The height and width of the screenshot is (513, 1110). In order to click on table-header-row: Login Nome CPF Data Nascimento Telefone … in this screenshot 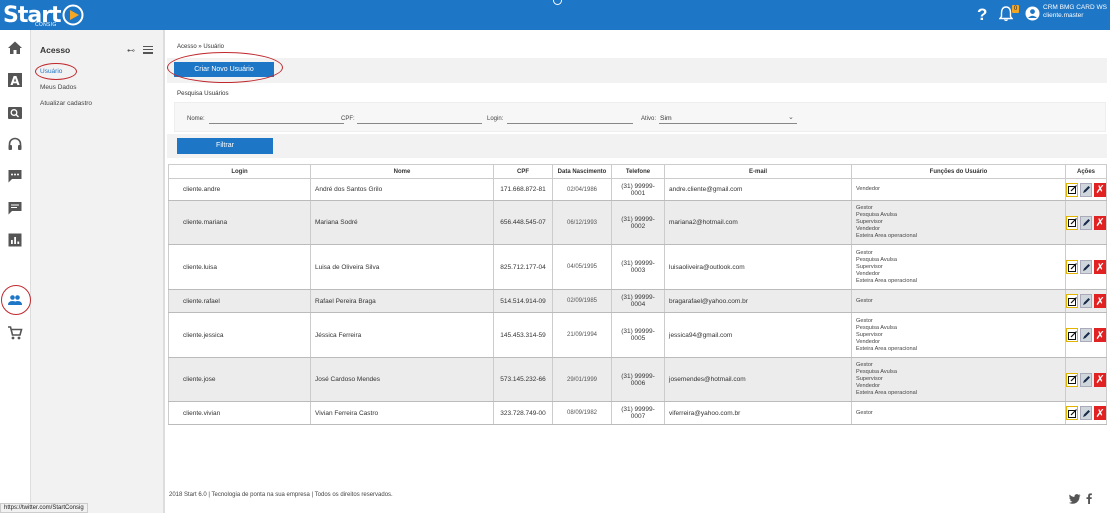, I will do `click(637, 171)`.